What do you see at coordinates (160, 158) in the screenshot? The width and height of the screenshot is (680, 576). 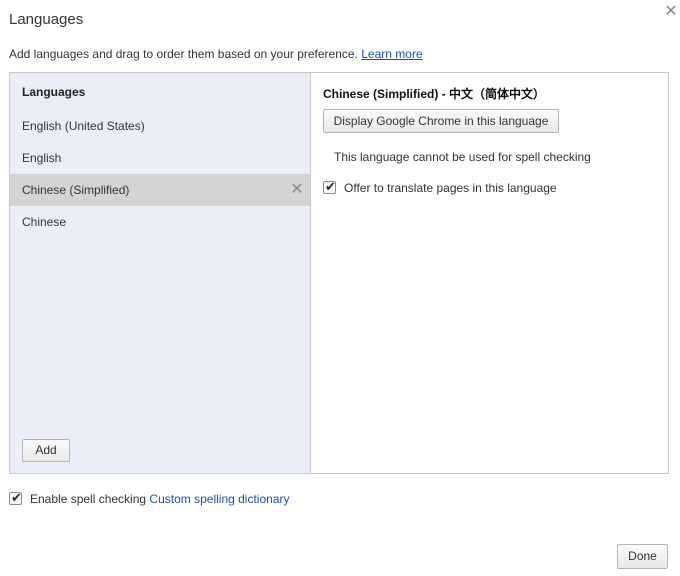 I see `language-item-english: English` at bounding box center [160, 158].